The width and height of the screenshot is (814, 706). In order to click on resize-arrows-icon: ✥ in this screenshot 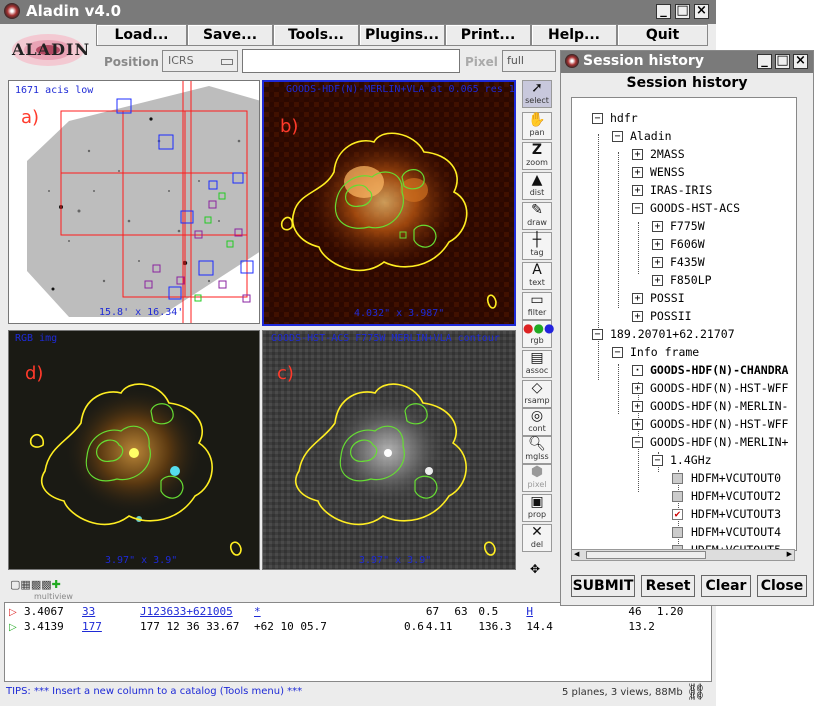, I will do `click(535, 569)`.